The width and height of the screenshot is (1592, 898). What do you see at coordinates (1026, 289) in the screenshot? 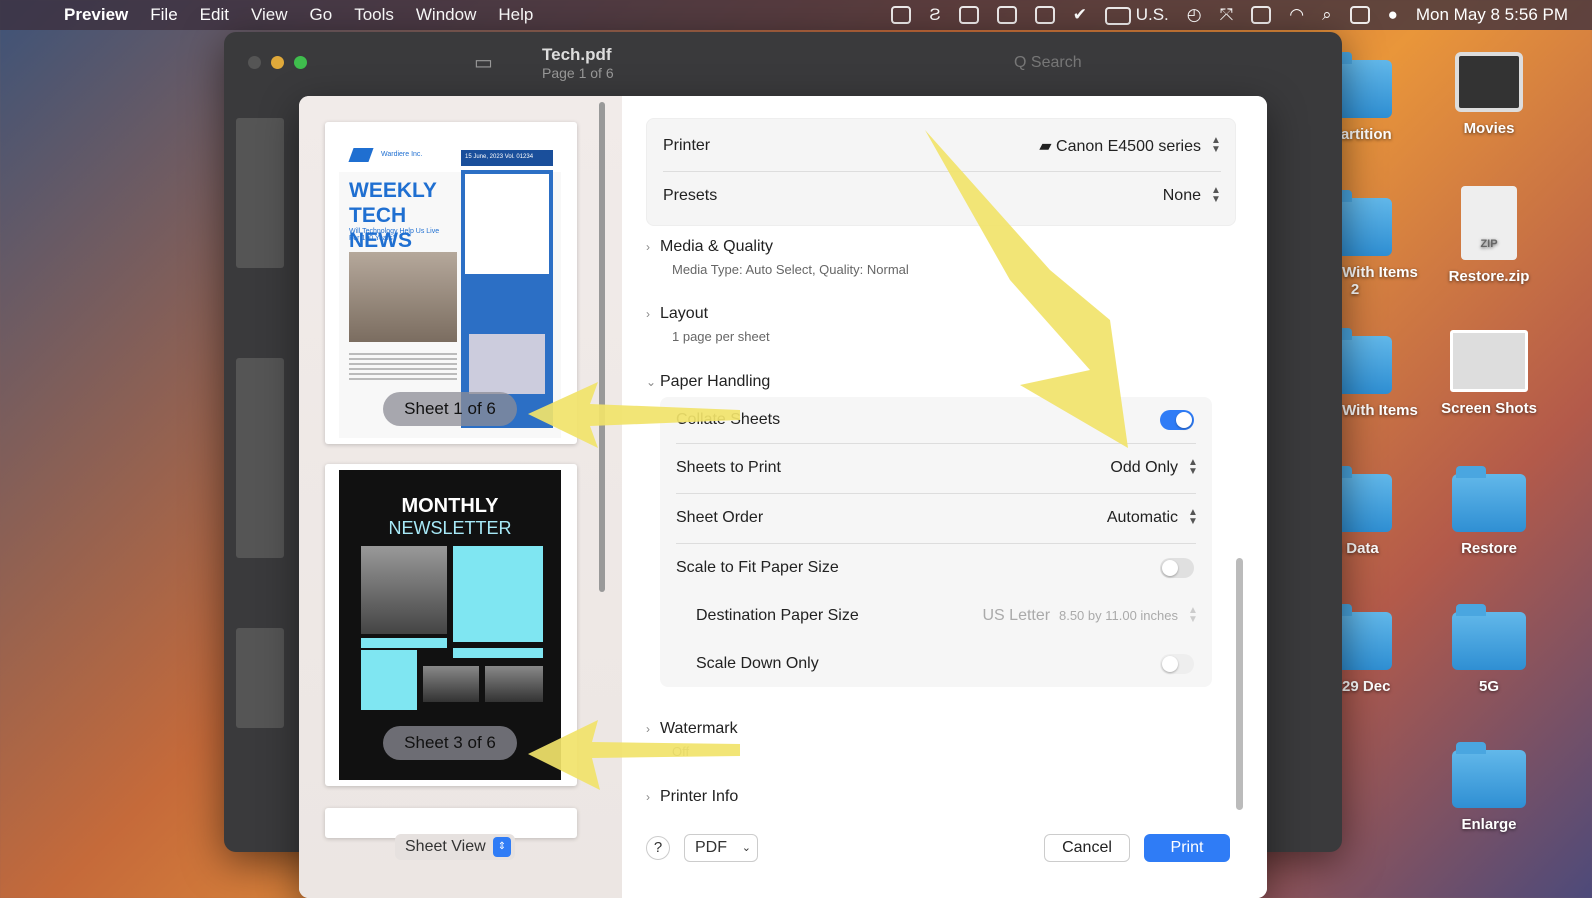
I see `arrow-to-collate` at bounding box center [1026, 289].